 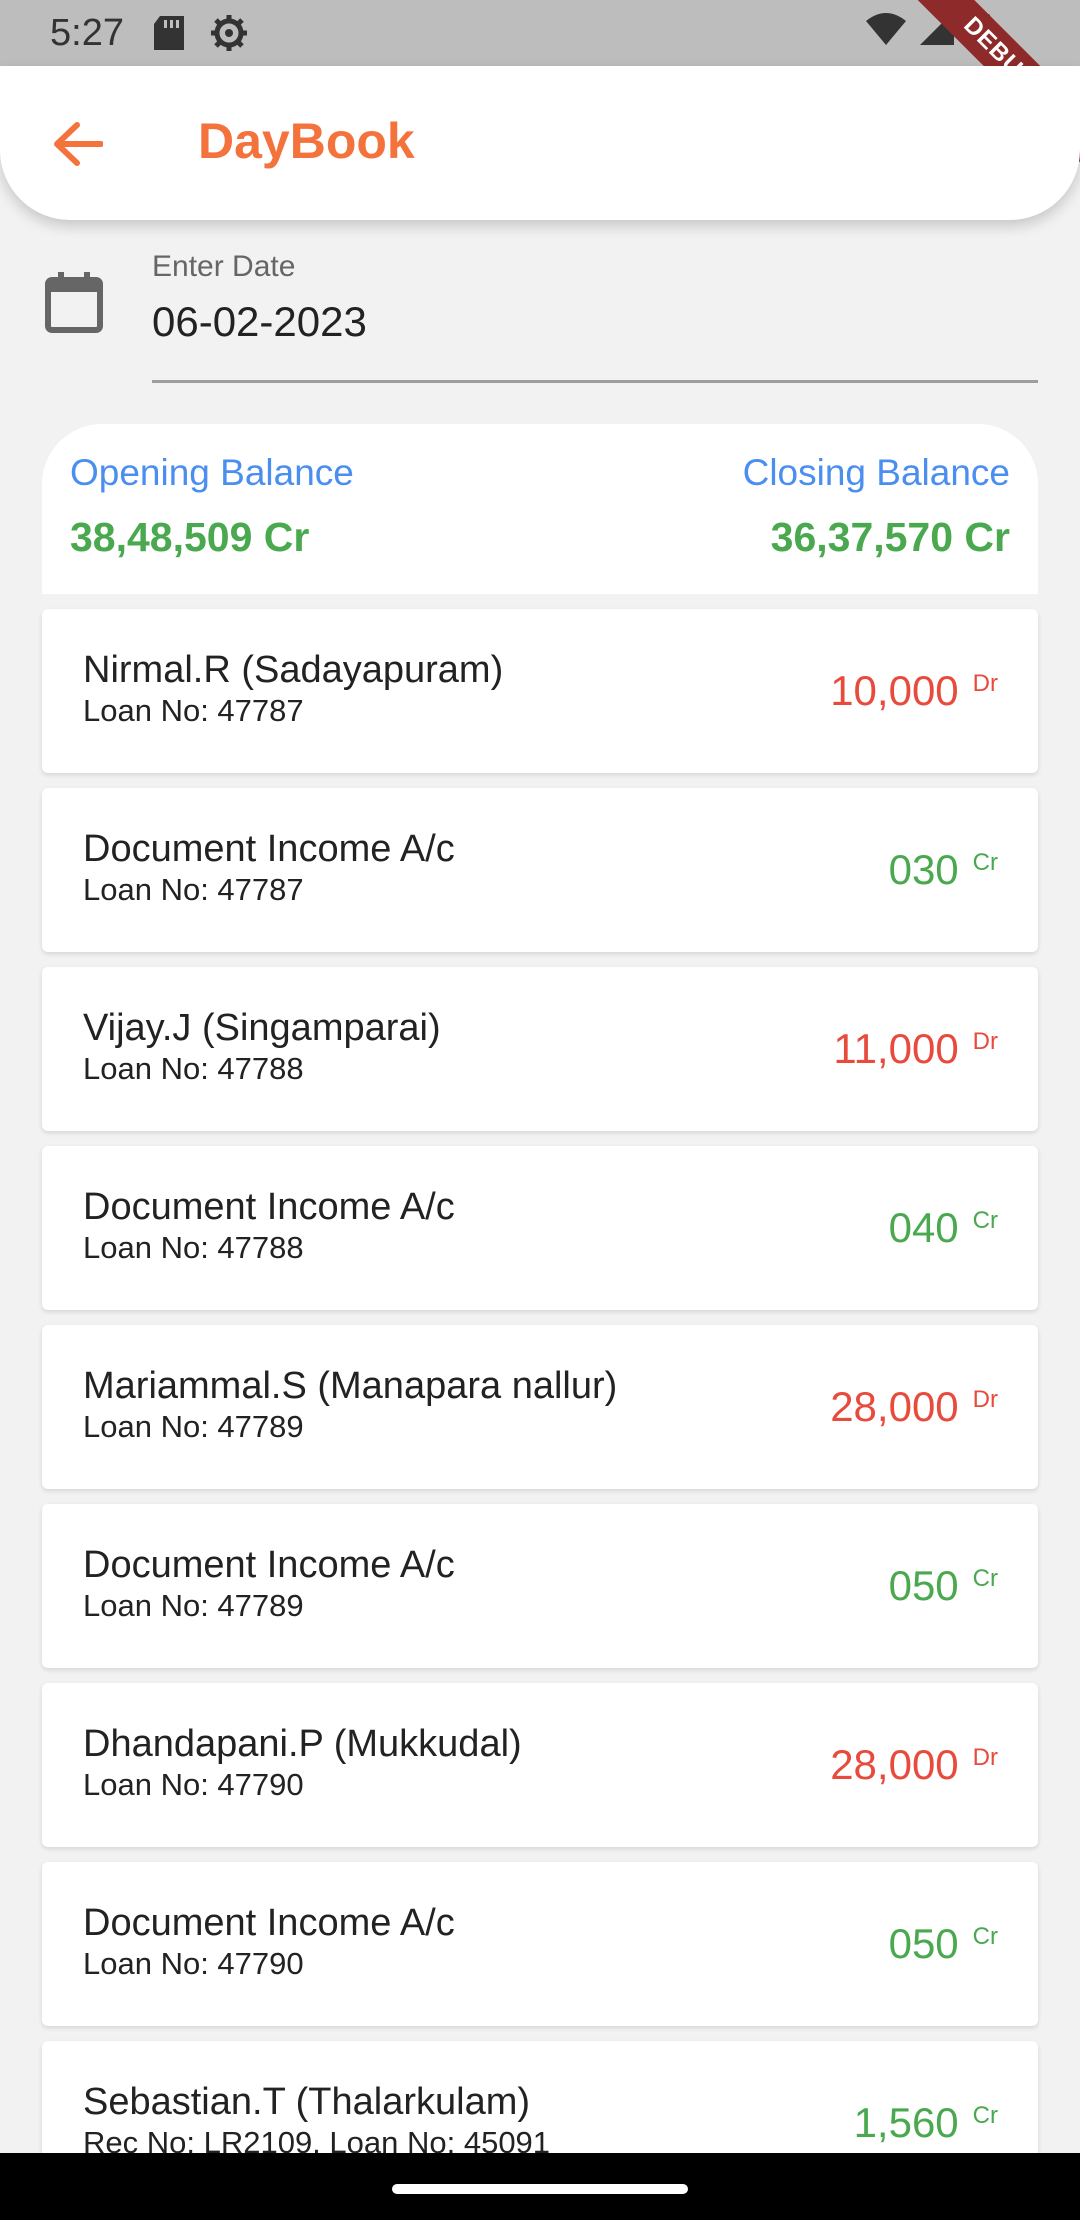 What do you see at coordinates (224, 266) in the screenshot?
I see `date-field-label: Enter Date` at bounding box center [224, 266].